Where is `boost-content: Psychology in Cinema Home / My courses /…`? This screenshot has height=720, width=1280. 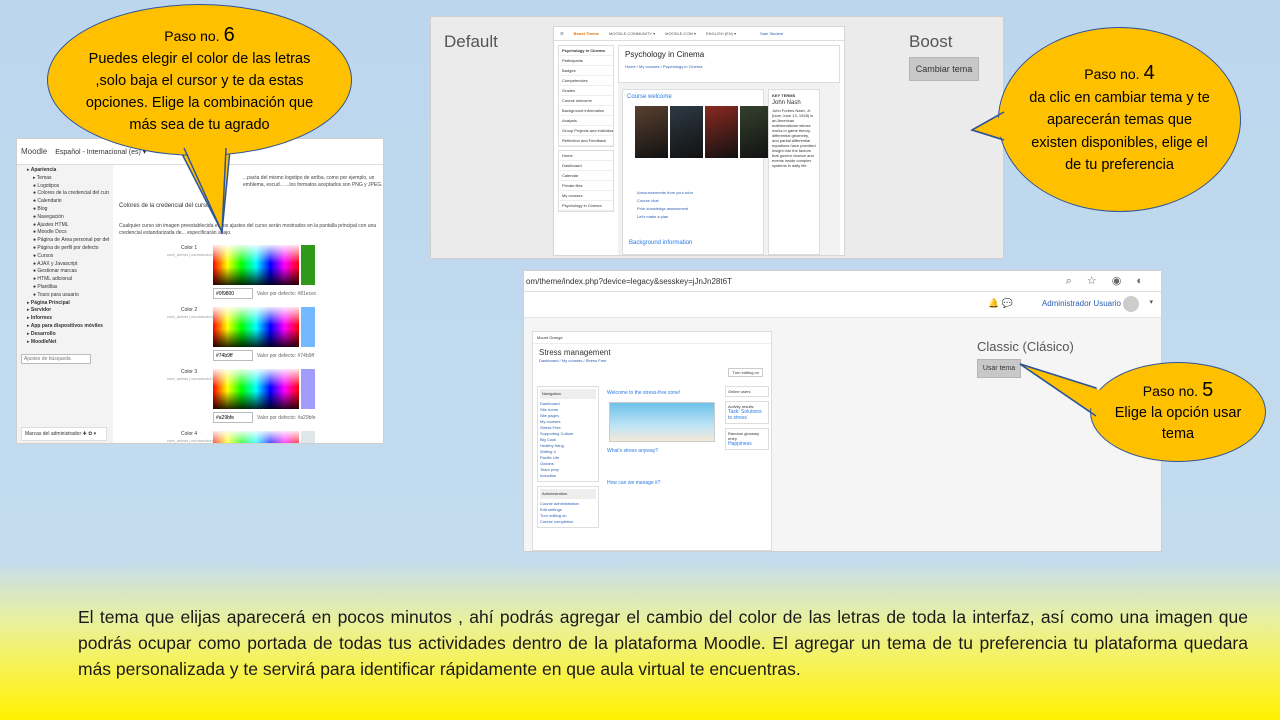
boost-content: Psychology in Cinema Home / My courses /… is located at coordinates (729, 150).